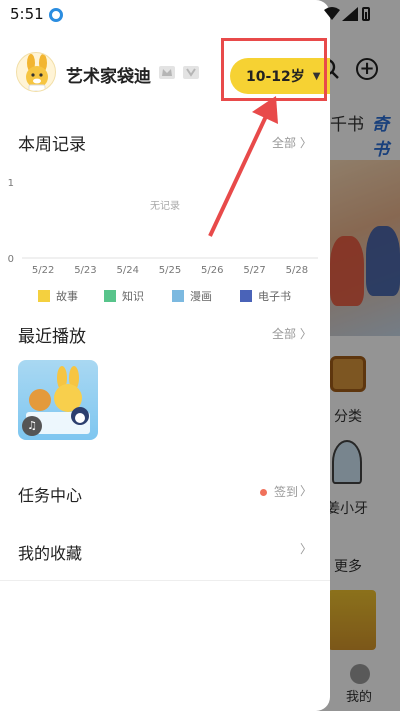  What do you see at coordinates (200, 15) in the screenshot?
I see `status-bar: 5:51` at bounding box center [200, 15].